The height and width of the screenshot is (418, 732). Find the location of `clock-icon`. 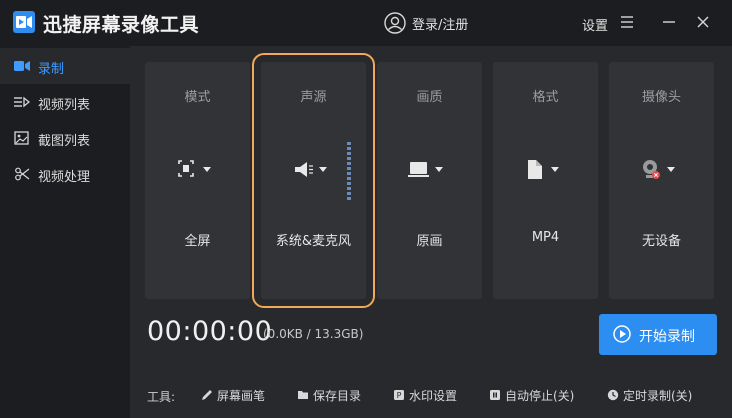

clock-icon is located at coordinates (613, 395).